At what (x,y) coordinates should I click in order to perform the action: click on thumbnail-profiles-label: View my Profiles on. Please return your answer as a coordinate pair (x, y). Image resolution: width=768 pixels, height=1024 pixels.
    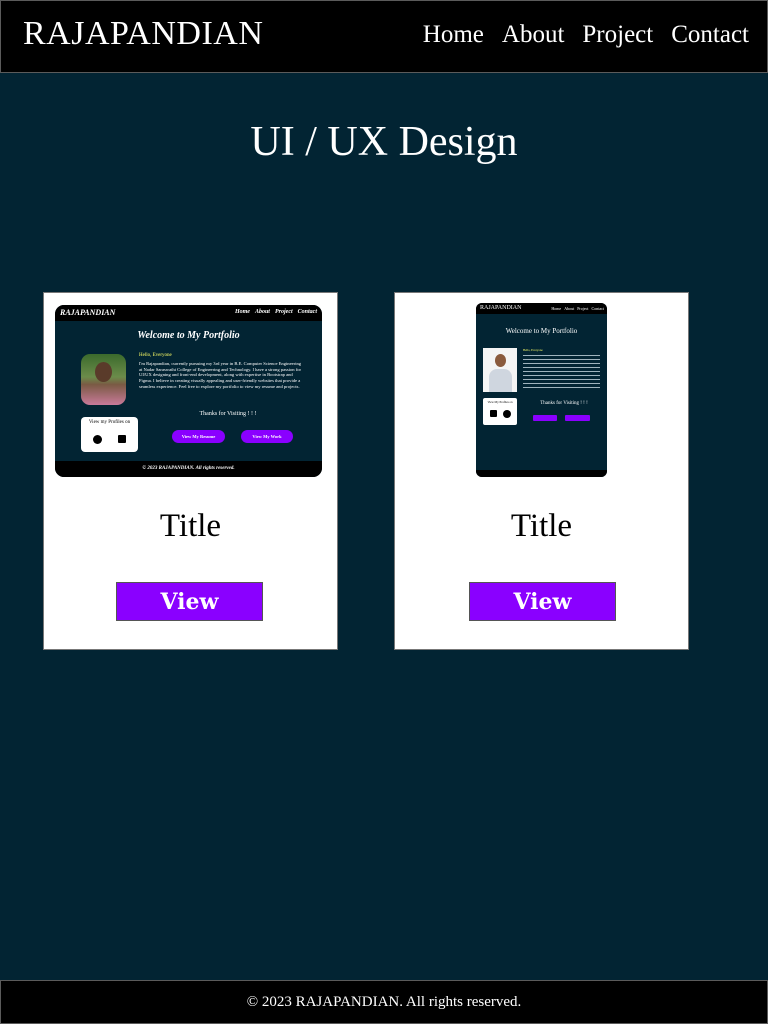
    Looking at the image, I should click on (109, 422).